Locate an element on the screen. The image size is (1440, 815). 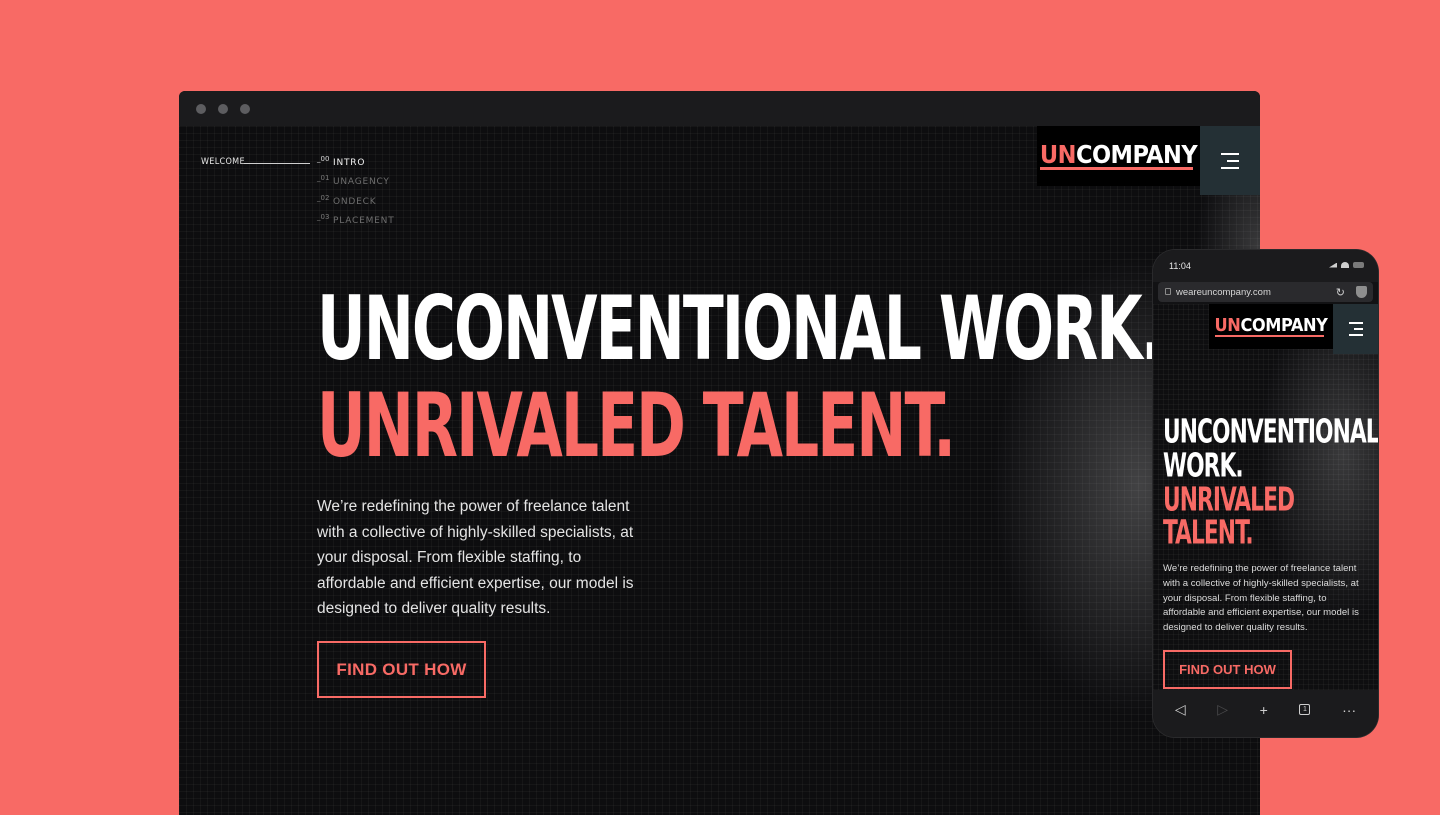
nav-item-placement: _03 PLACEMENT is located at coordinates (356, 222).